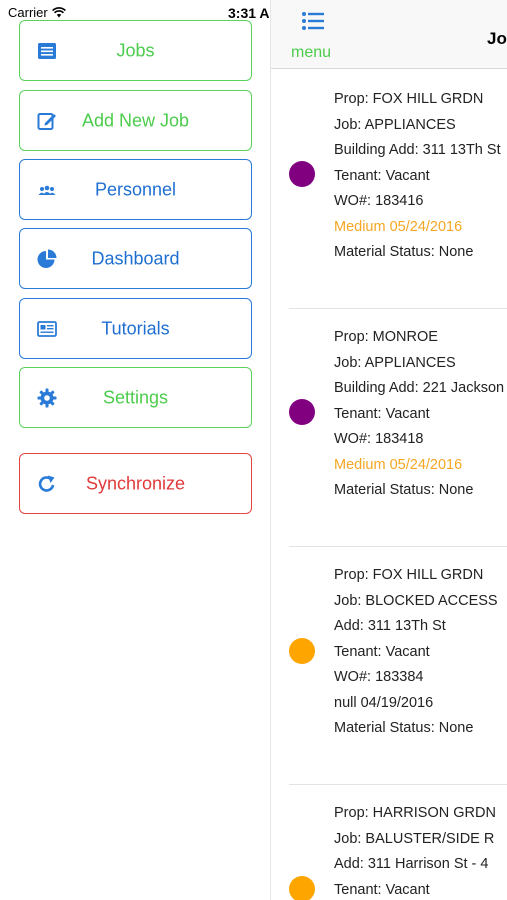 This screenshot has width=507, height=900. I want to click on wifi-icon, so click(58, 12).